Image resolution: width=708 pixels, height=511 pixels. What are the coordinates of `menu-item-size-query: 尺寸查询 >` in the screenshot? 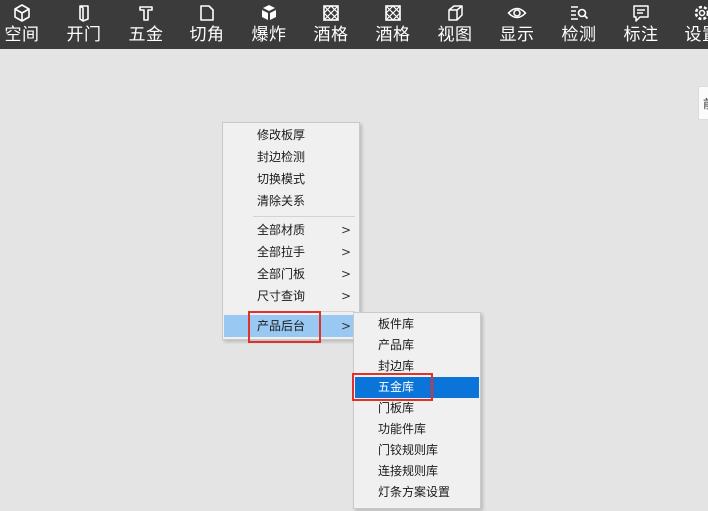 It's located at (291, 296).